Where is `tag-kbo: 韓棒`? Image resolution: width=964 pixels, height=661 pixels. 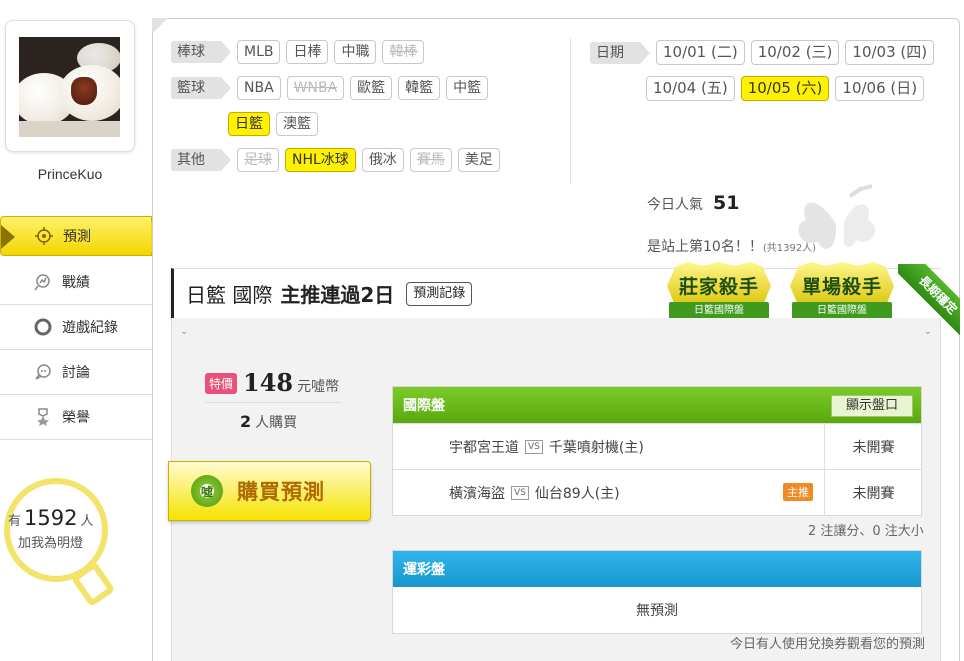
tag-kbo: 韓棒 is located at coordinates (403, 52).